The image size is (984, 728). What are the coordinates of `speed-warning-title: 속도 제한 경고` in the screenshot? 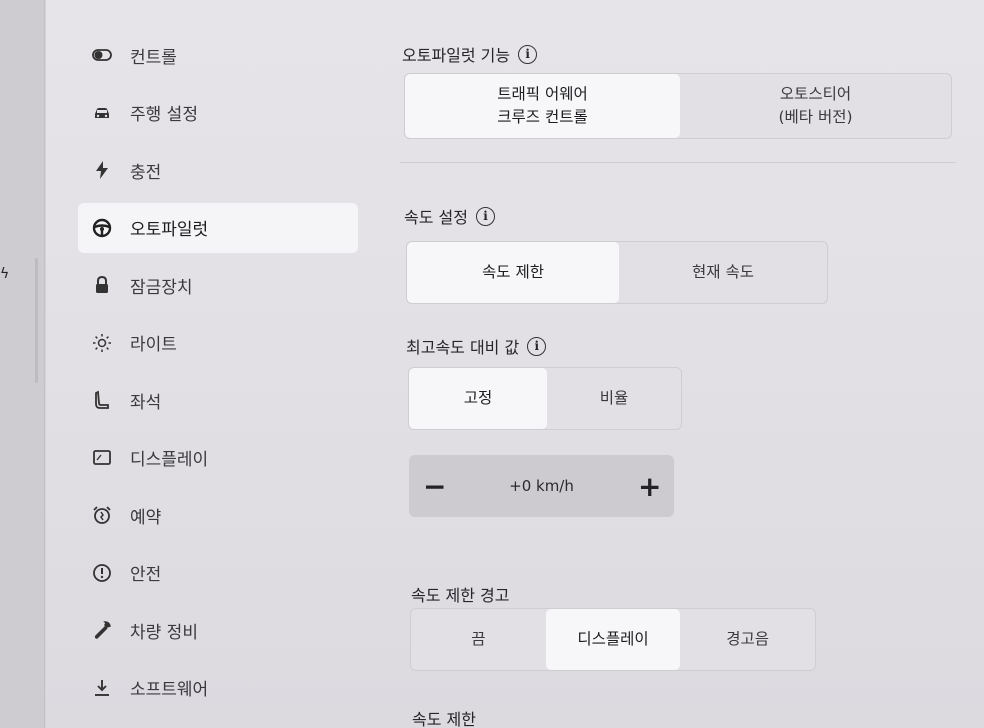 It's located at (460, 594).